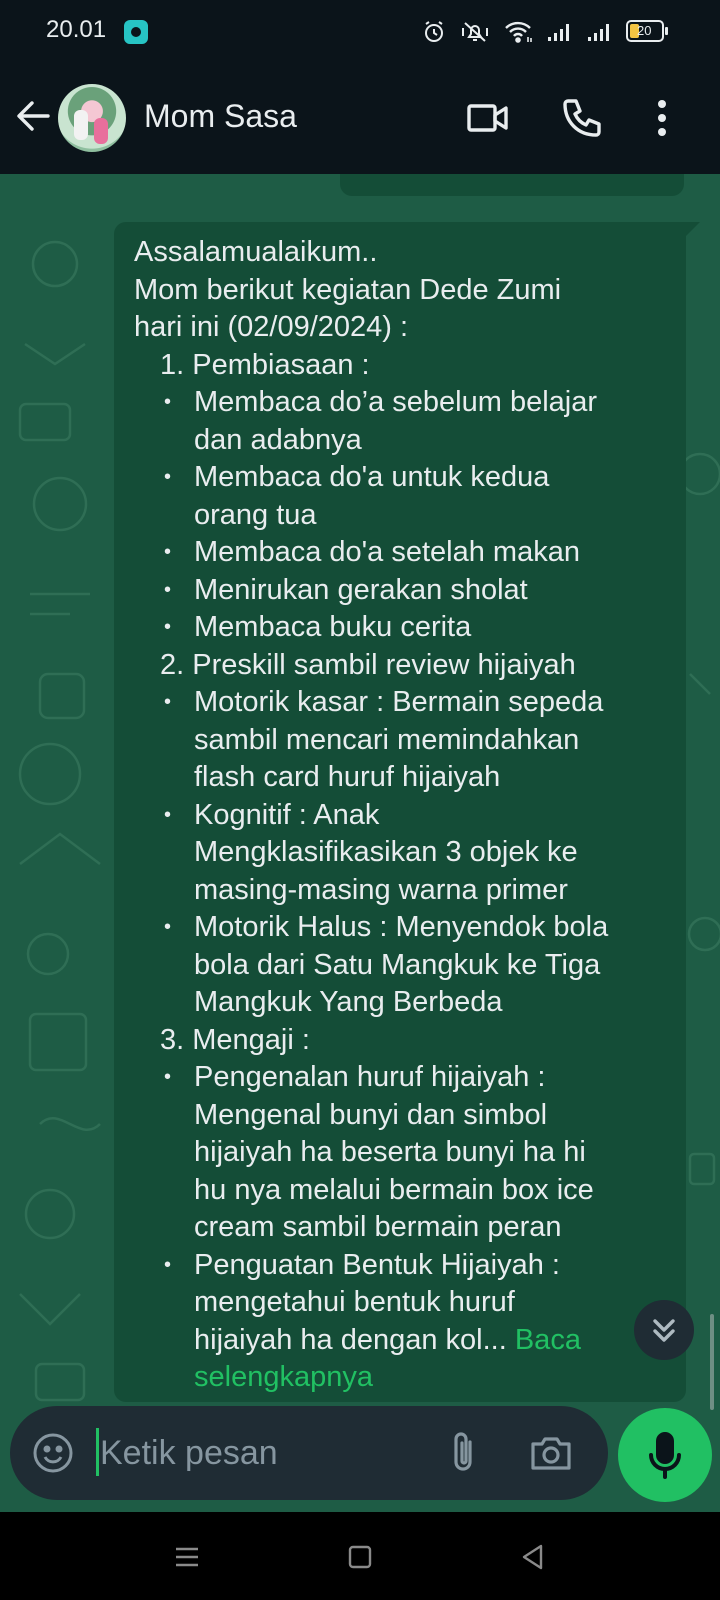 This screenshot has width=720, height=1600. Describe the element at coordinates (348, 289) in the screenshot. I see `message-line: Mom berikut kegiatan Dede Zumi` at that location.